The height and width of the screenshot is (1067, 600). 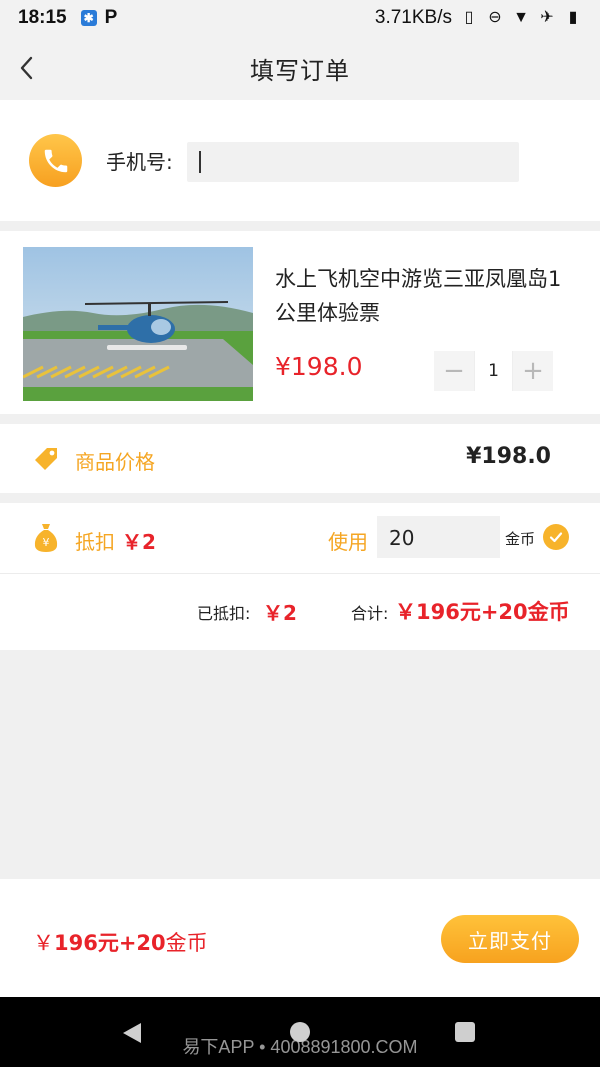 I want to click on total-value: ￥196元+20金币, so click(x=482, y=612).